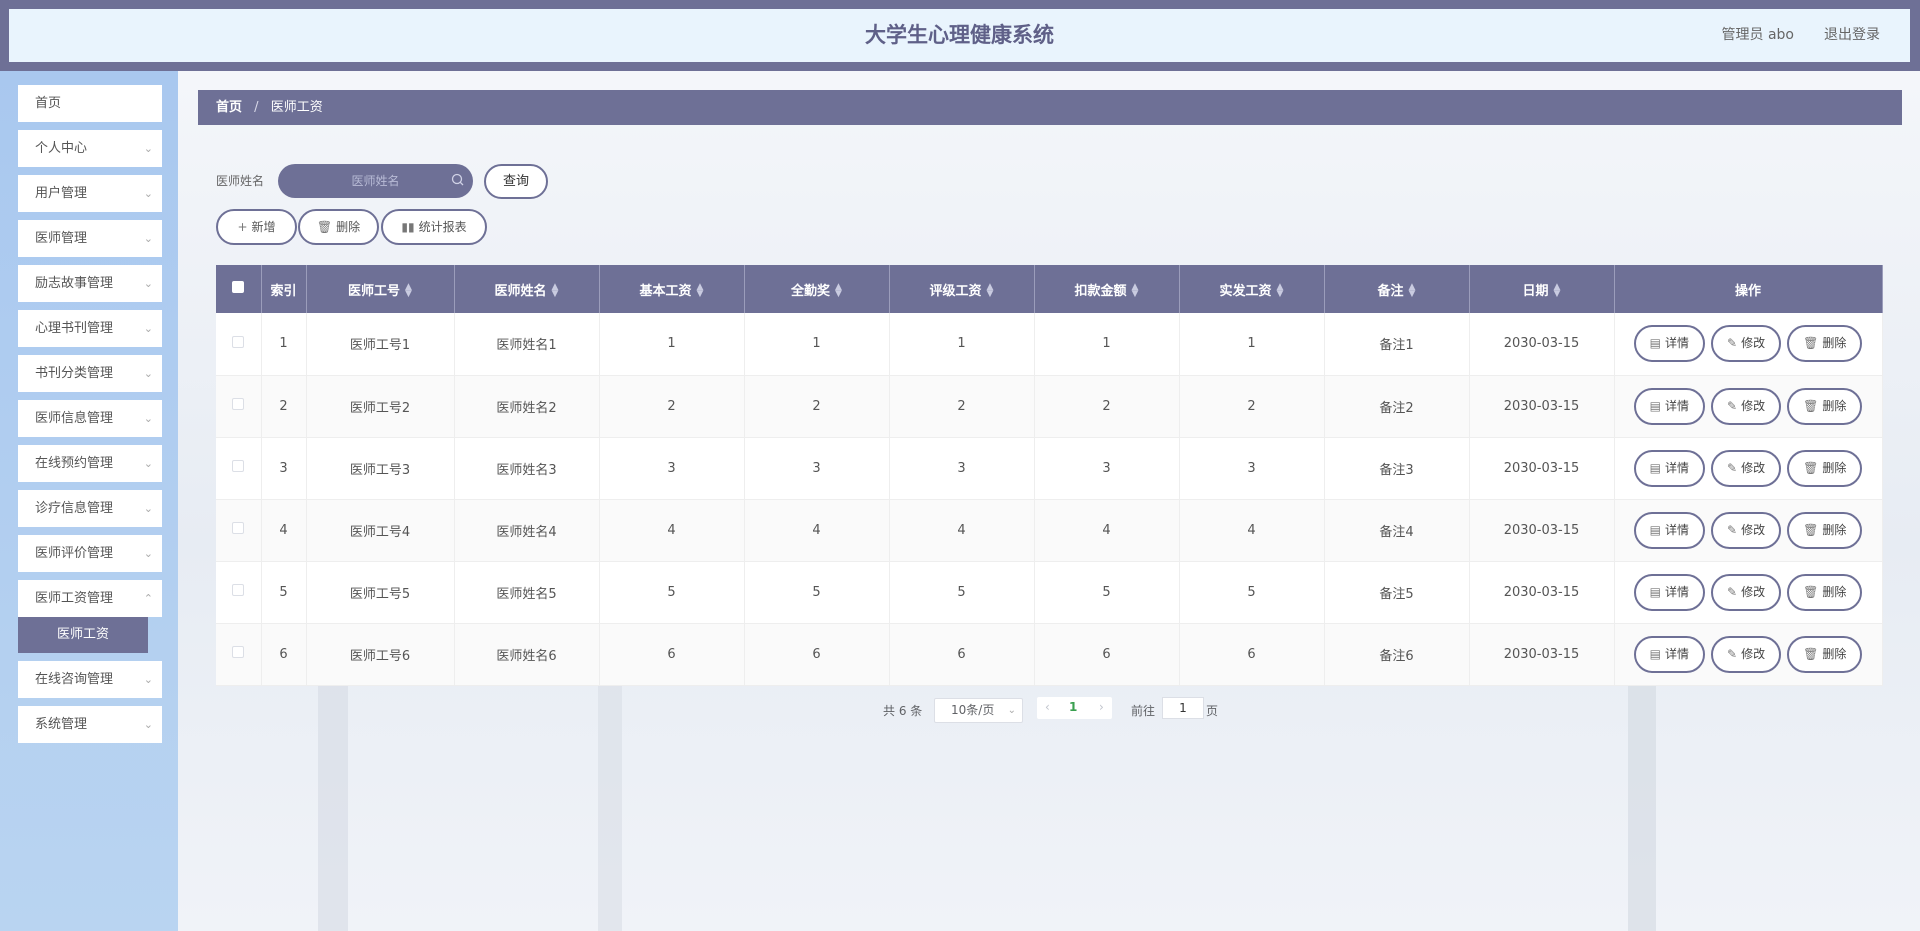 The width and height of the screenshot is (1920, 931). I want to click on prev-page-icon: ‹, so click(1047, 707).